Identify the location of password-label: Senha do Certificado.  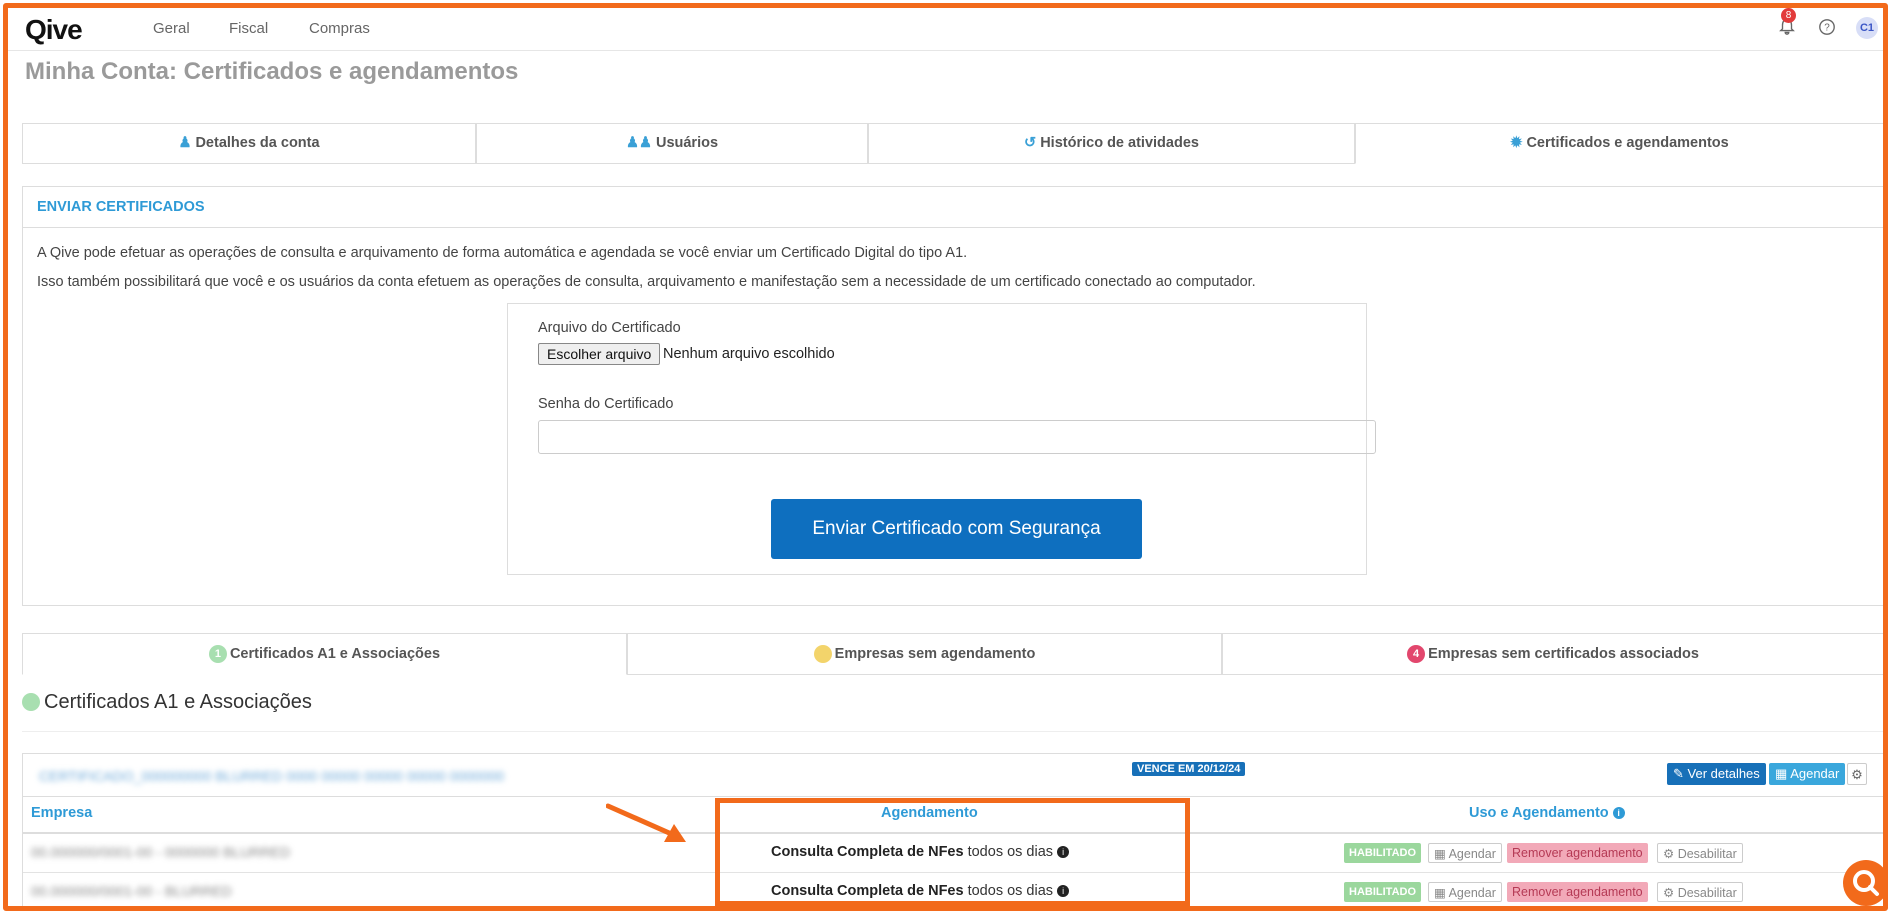
(606, 404).